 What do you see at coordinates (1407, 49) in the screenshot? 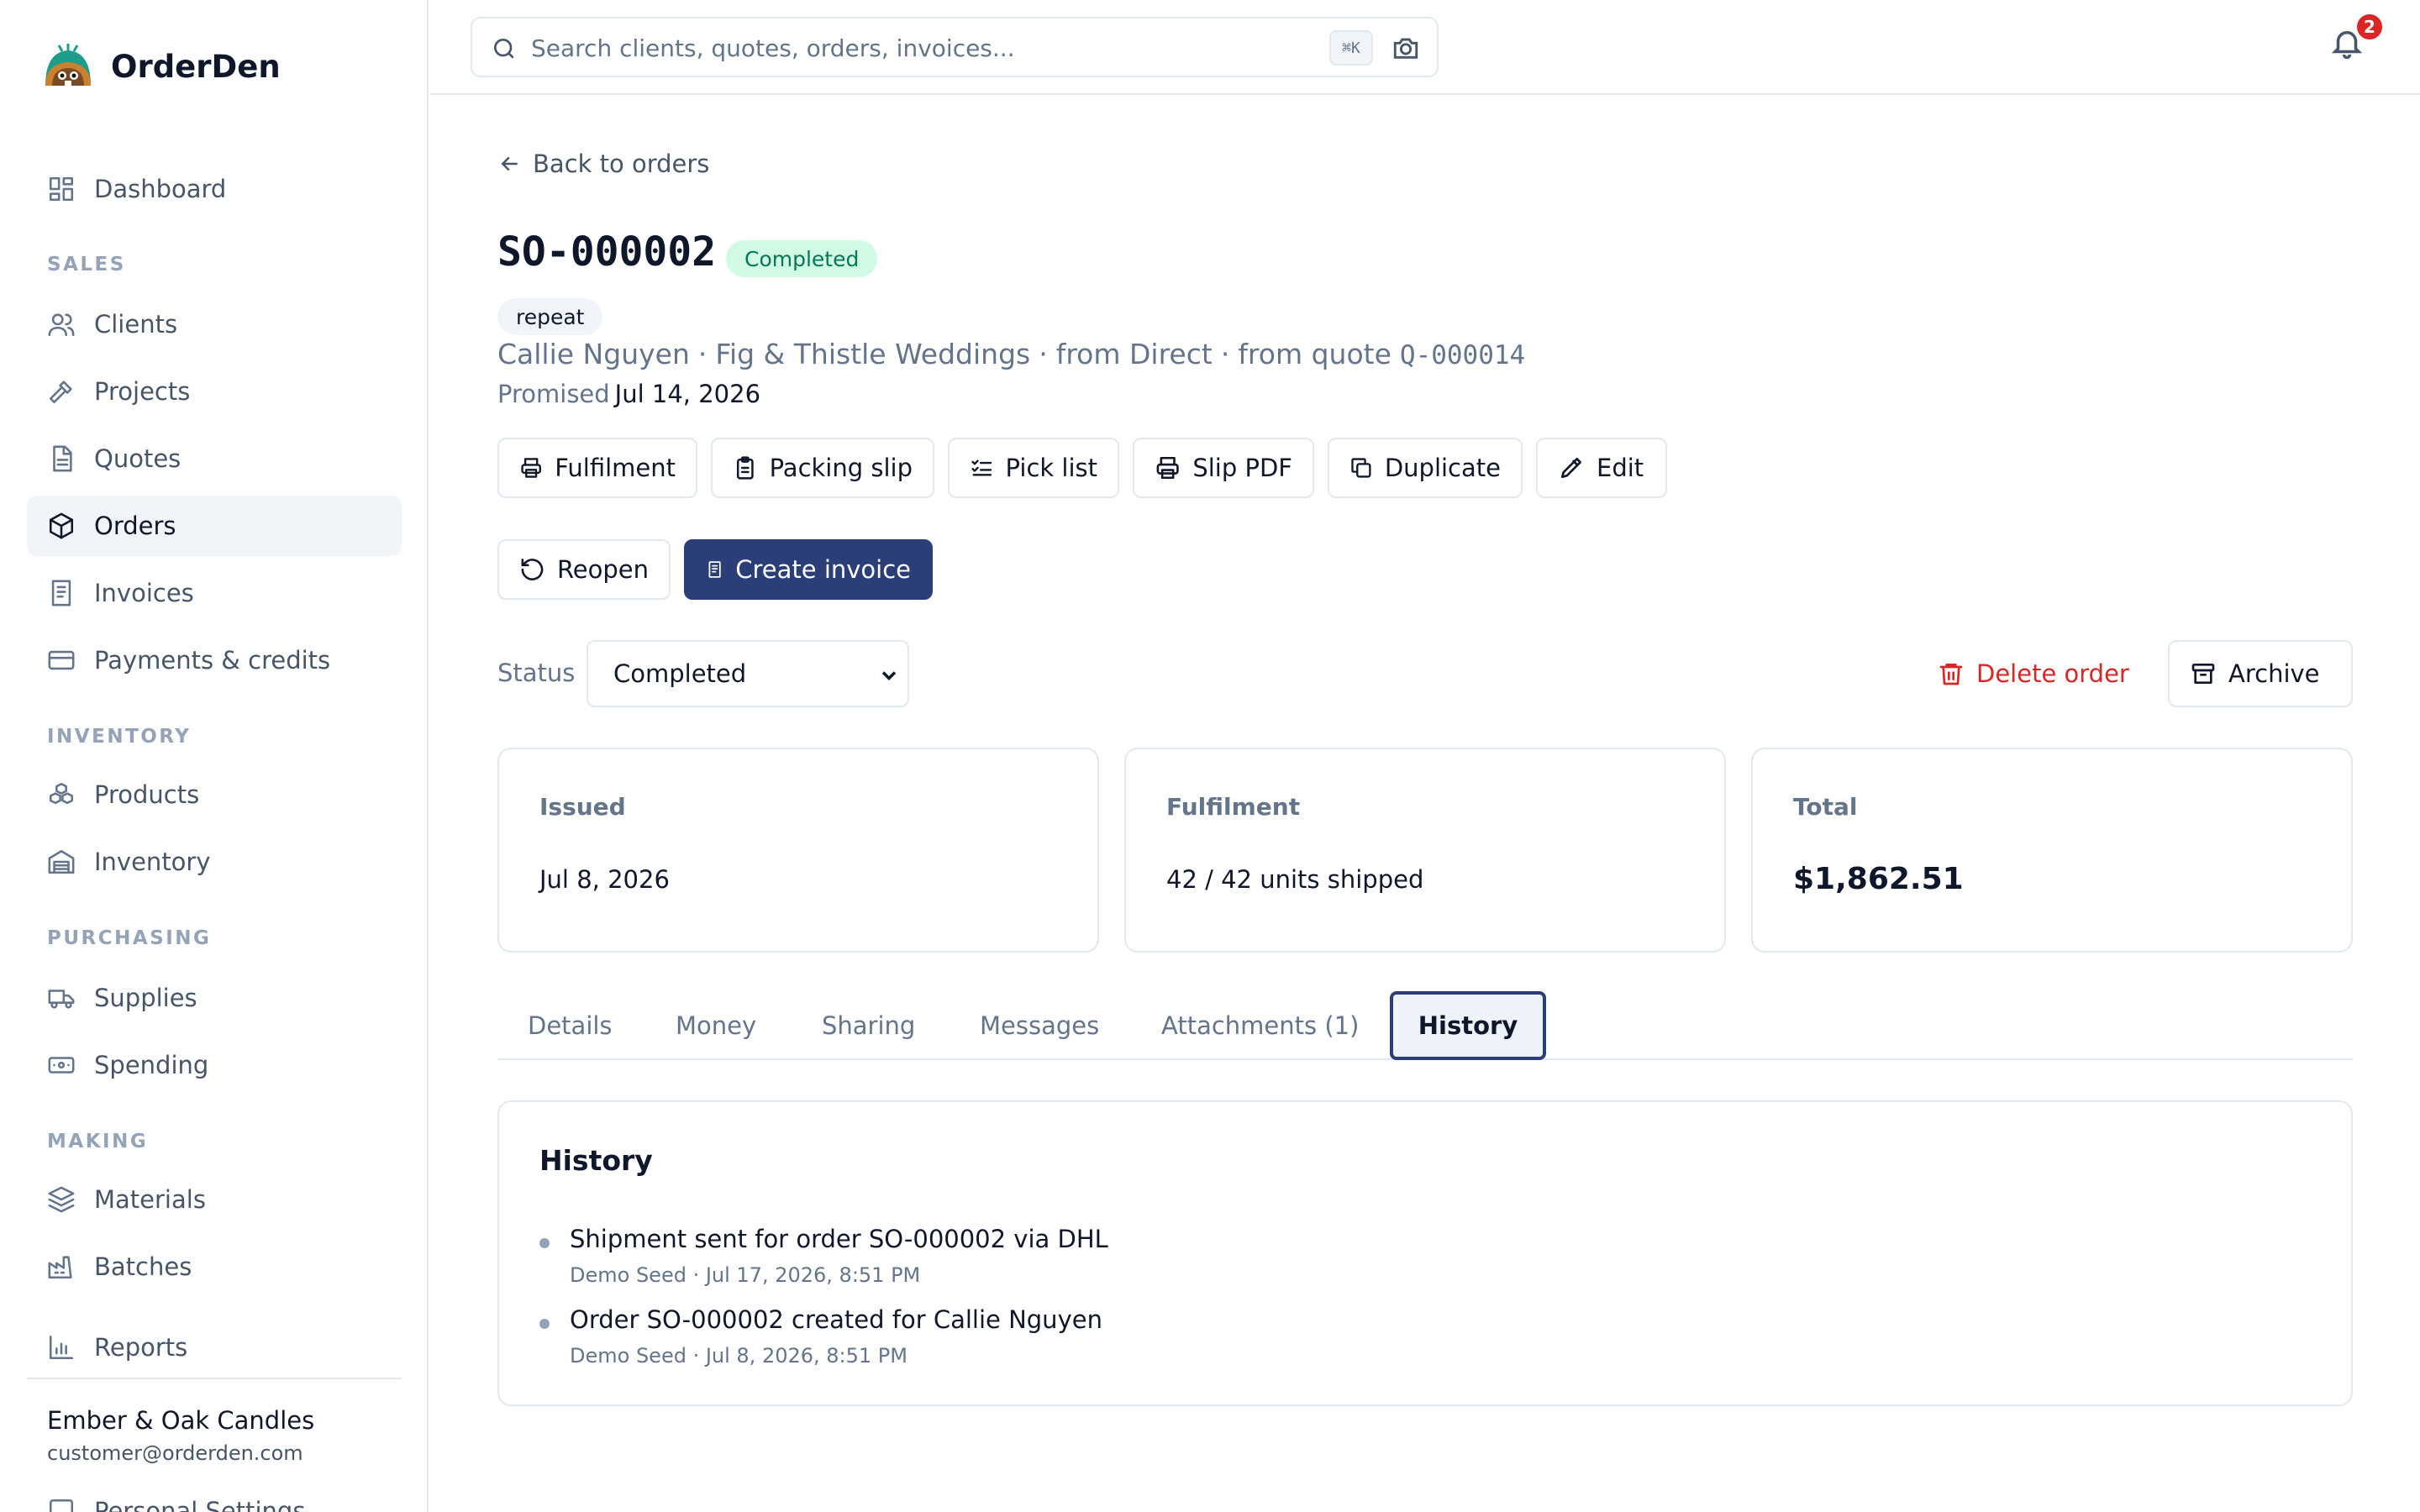
I see `camera-icon` at bounding box center [1407, 49].